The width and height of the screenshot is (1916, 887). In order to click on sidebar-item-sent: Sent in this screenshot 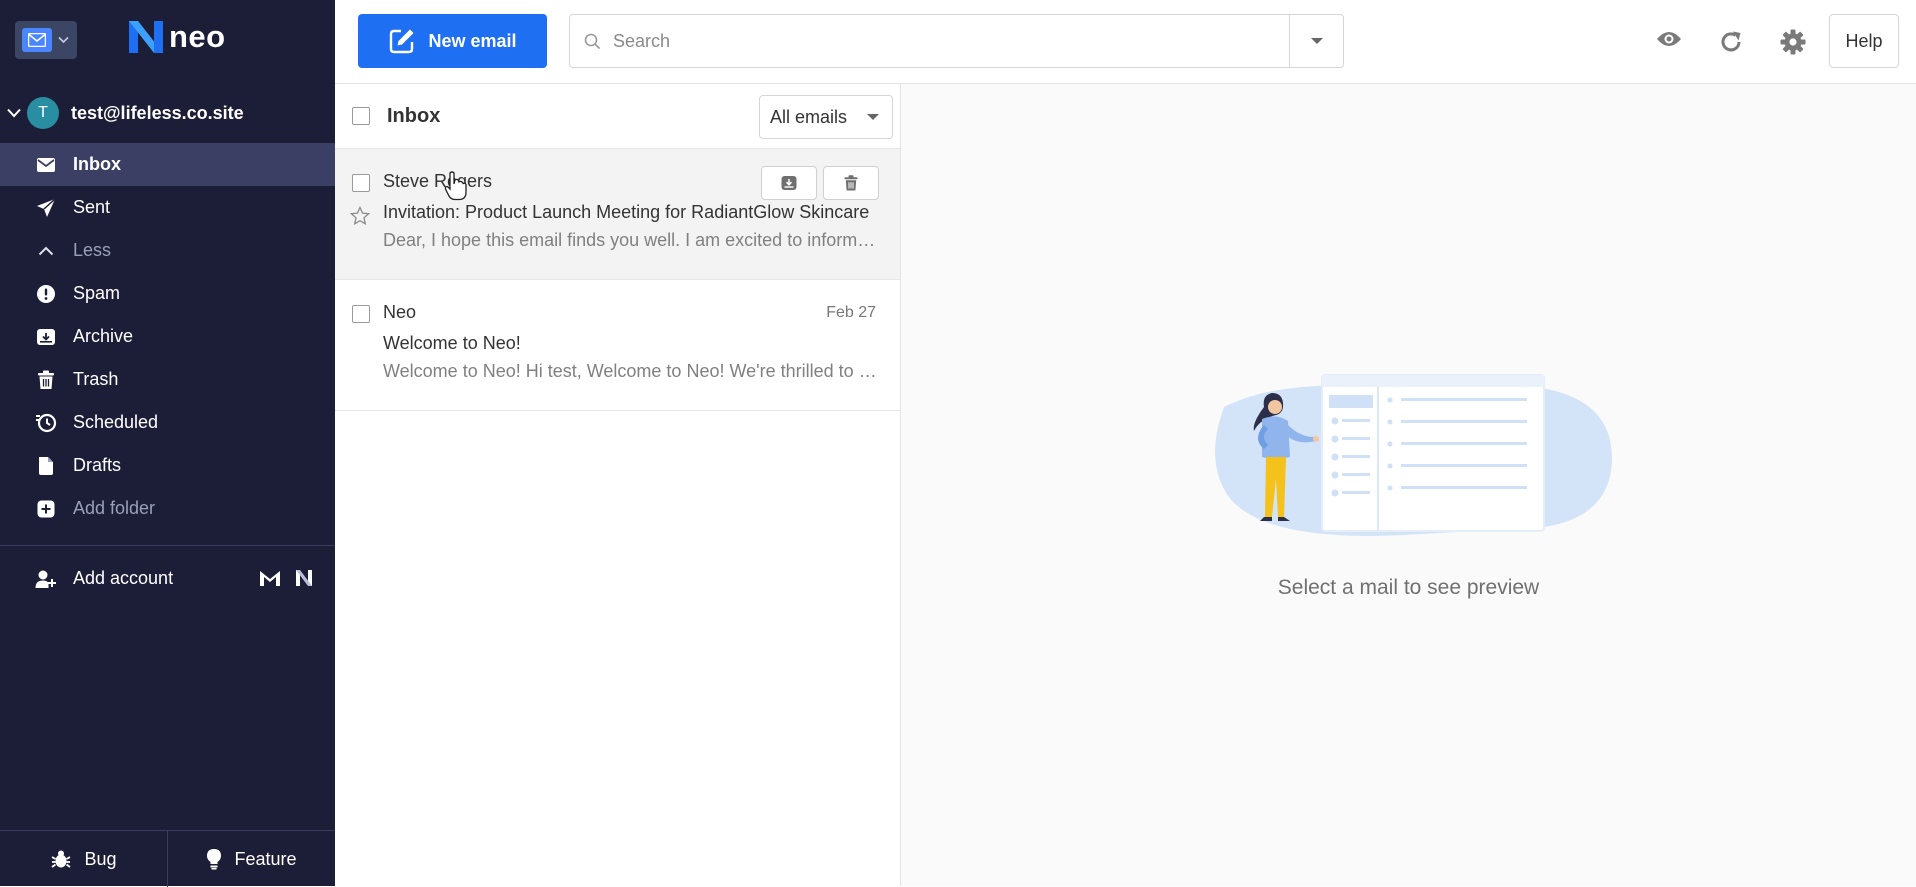, I will do `click(167, 207)`.